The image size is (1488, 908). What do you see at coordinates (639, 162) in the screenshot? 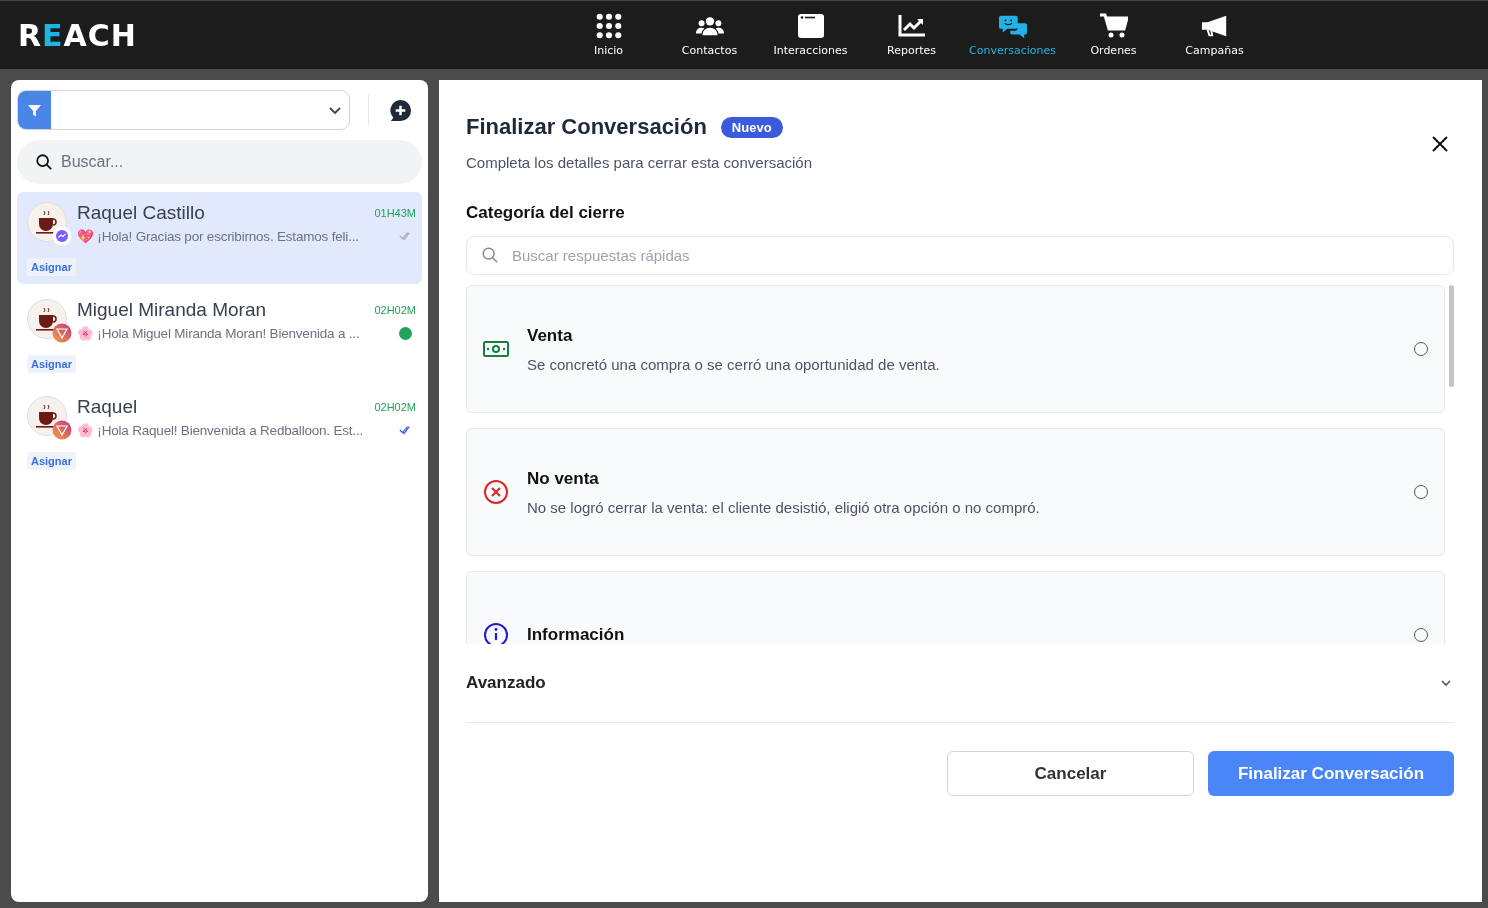
I see `dialog-subtitle: Completa los detalles para cerrar esta conversación` at bounding box center [639, 162].